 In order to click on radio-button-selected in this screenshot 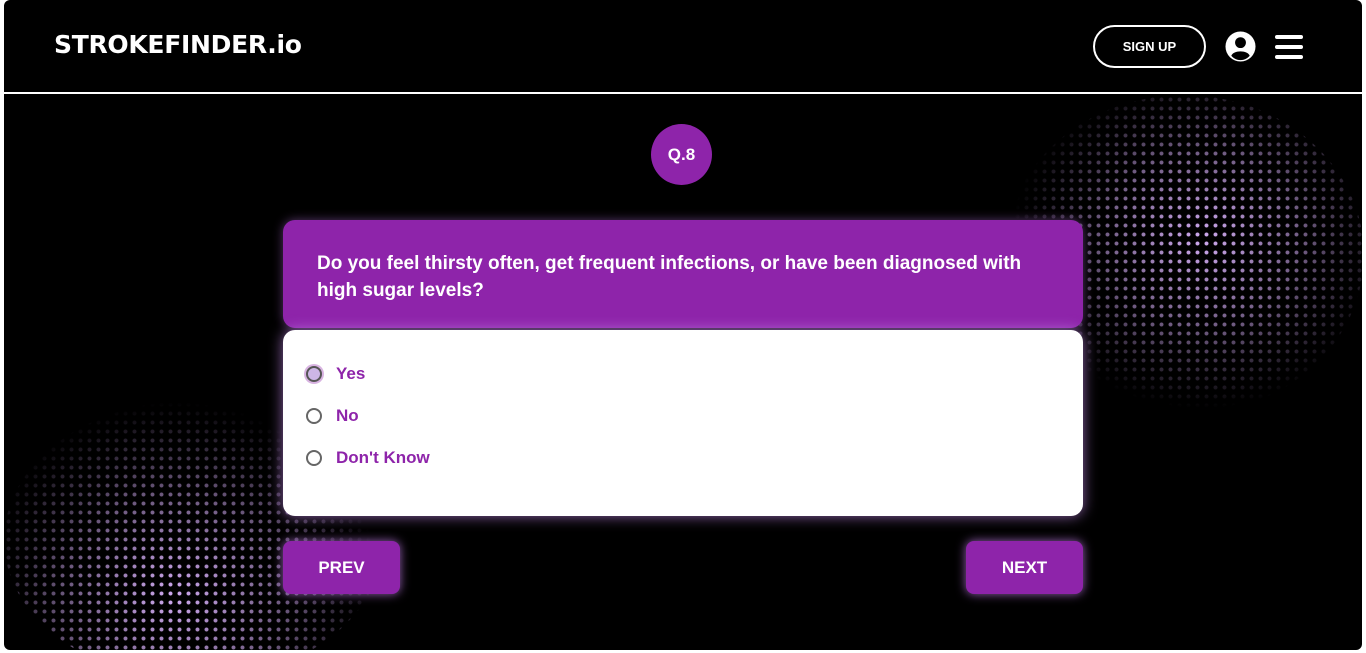, I will do `click(314, 374)`.